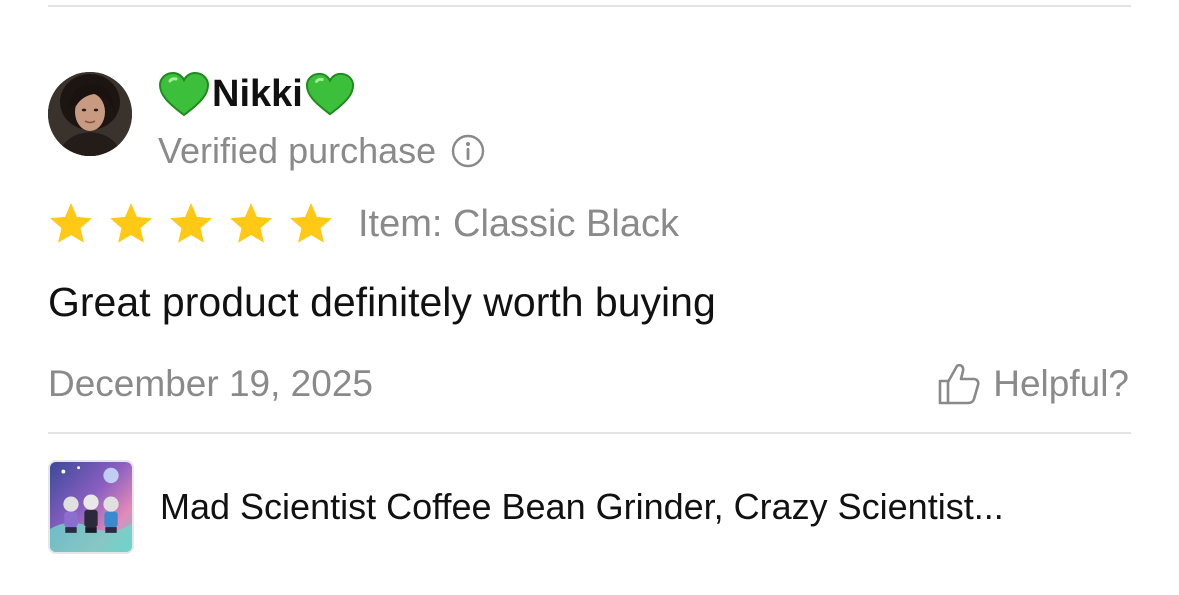 This screenshot has height=595, width=1179. Describe the element at coordinates (518, 224) in the screenshot. I see `item-variant-label: Item: Classic Black` at that location.